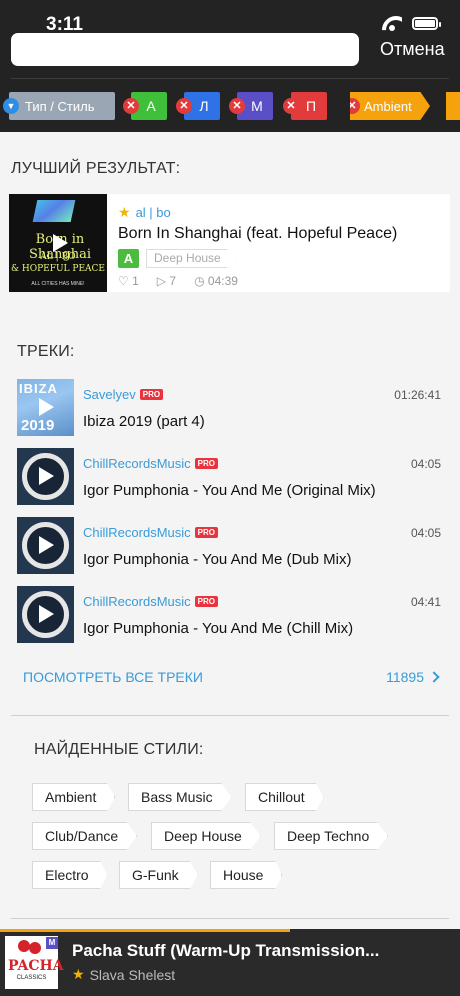 This screenshot has width=460, height=996. Describe the element at coordinates (70, 875) in the screenshot. I see `style-tag: Electro` at that location.